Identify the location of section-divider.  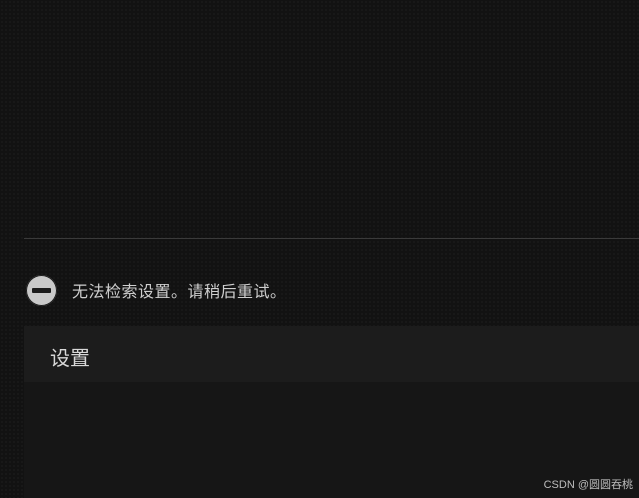
(331, 238).